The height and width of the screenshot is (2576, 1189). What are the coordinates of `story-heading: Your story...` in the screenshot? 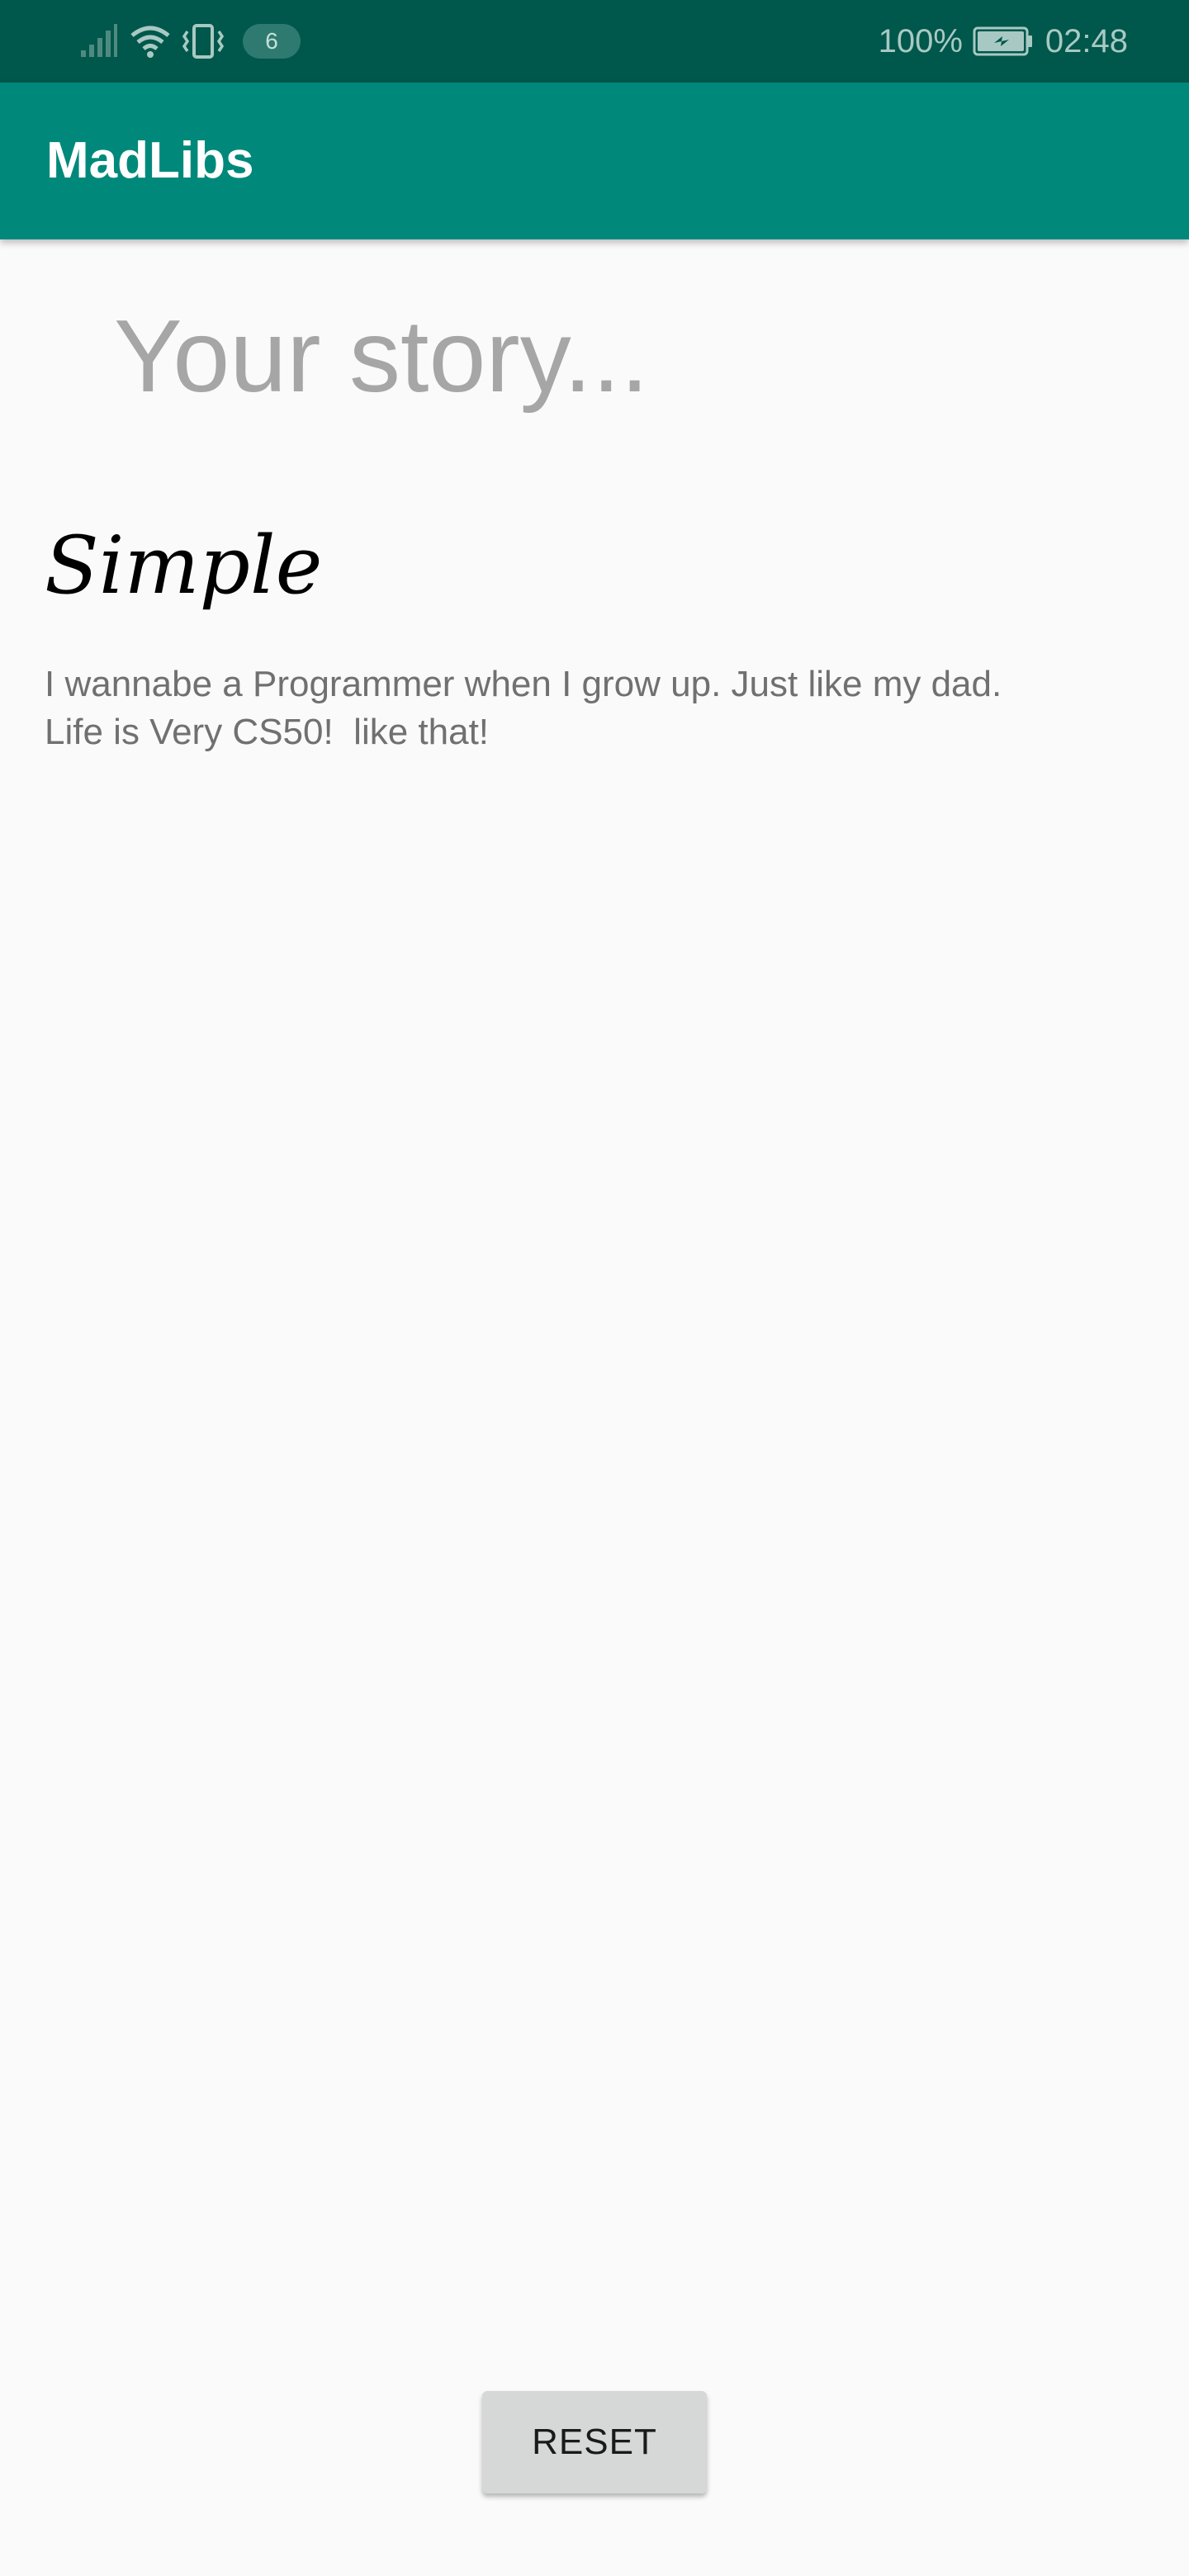 It's located at (381, 357).